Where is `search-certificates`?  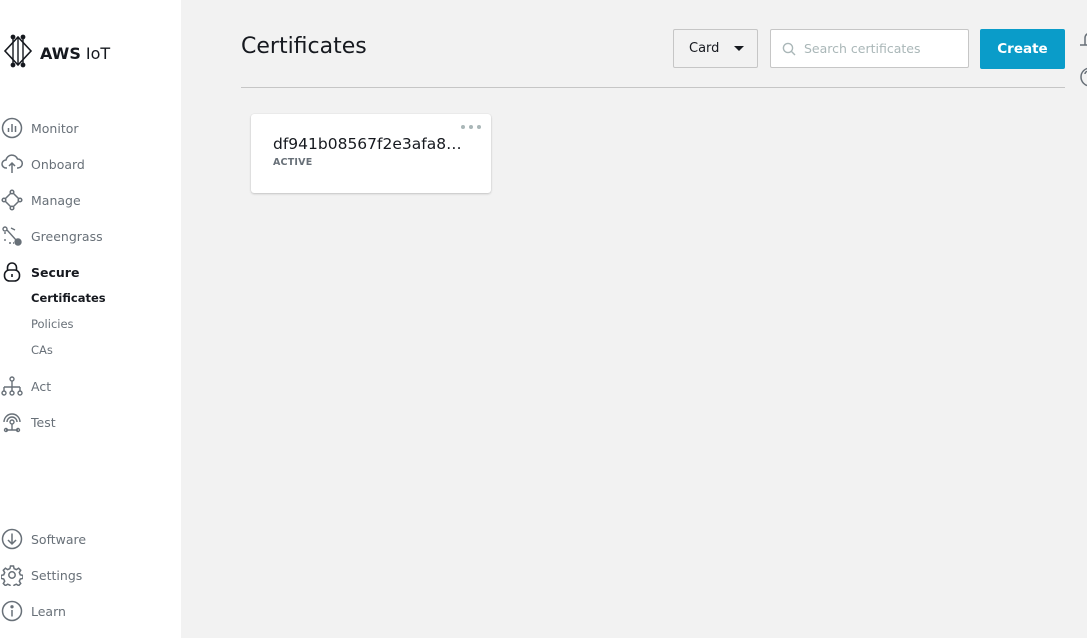 search-certificates is located at coordinates (869, 48).